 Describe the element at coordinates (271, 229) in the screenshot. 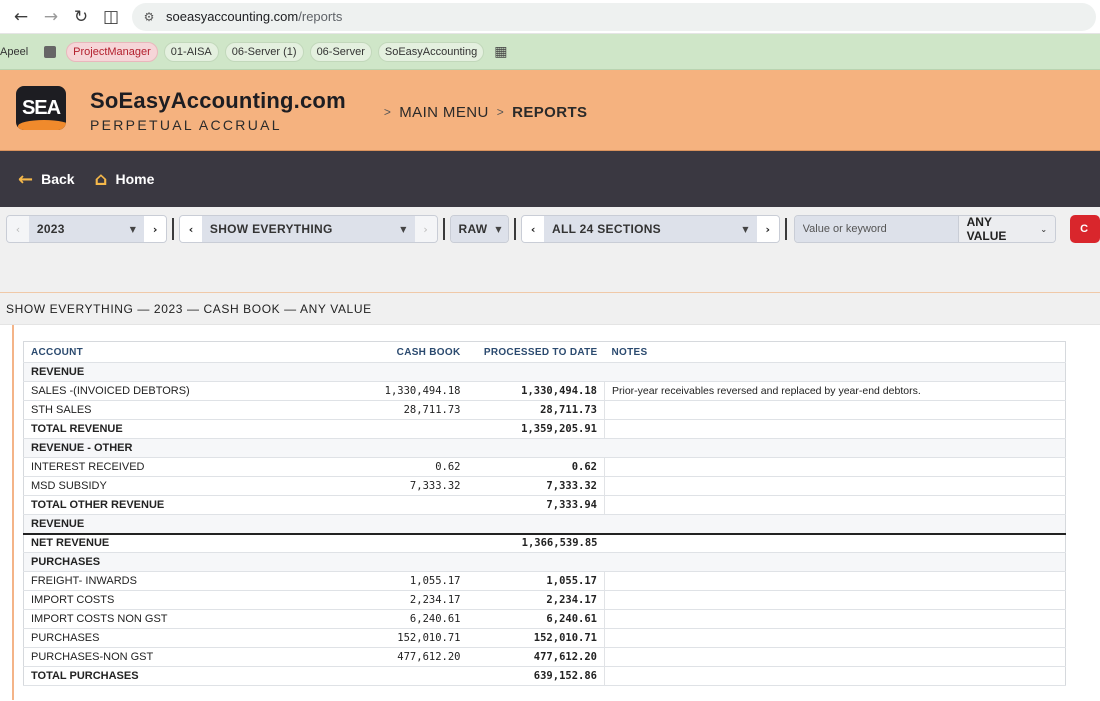

I see `view-value: SHOW EVERYTHING` at that location.